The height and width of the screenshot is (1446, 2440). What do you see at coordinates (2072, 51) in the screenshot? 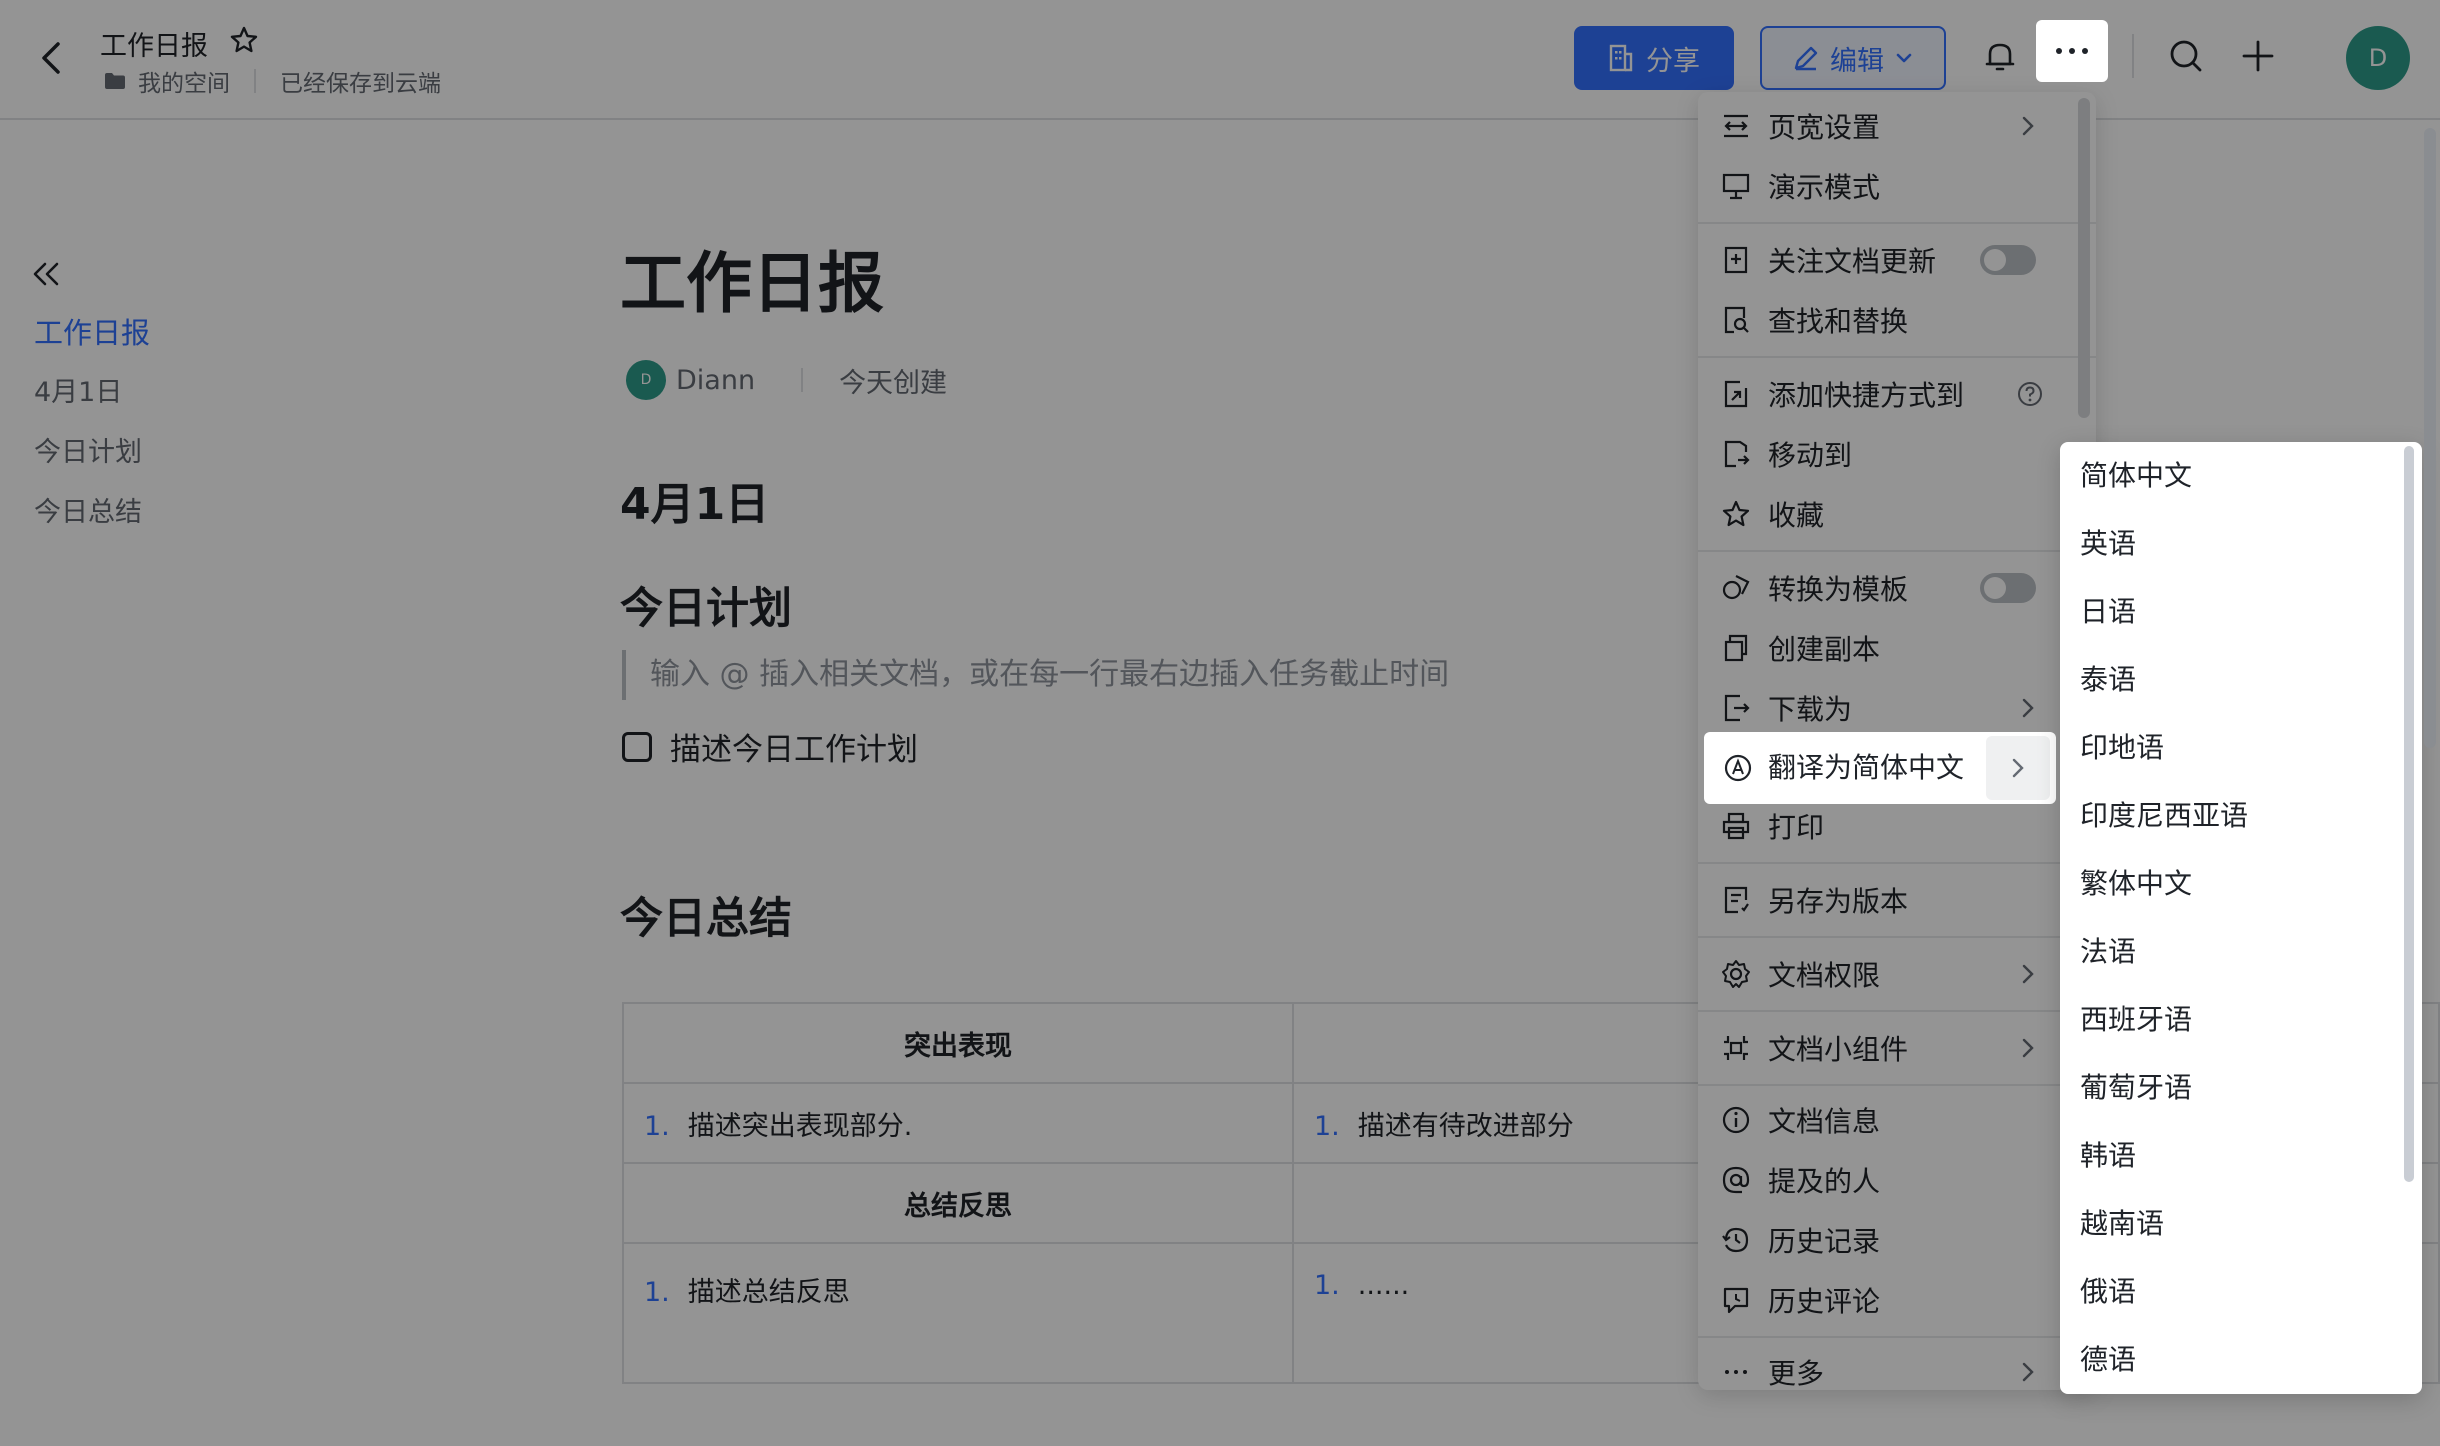
I see `more-options-button` at bounding box center [2072, 51].